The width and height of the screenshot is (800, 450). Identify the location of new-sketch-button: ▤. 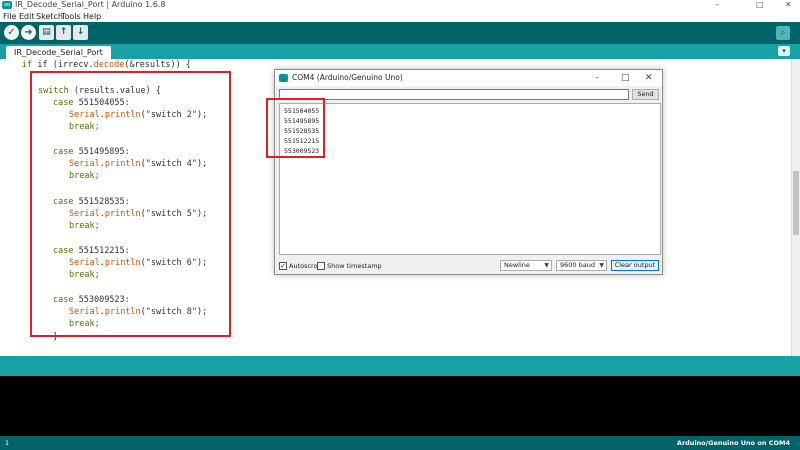
(46, 32).